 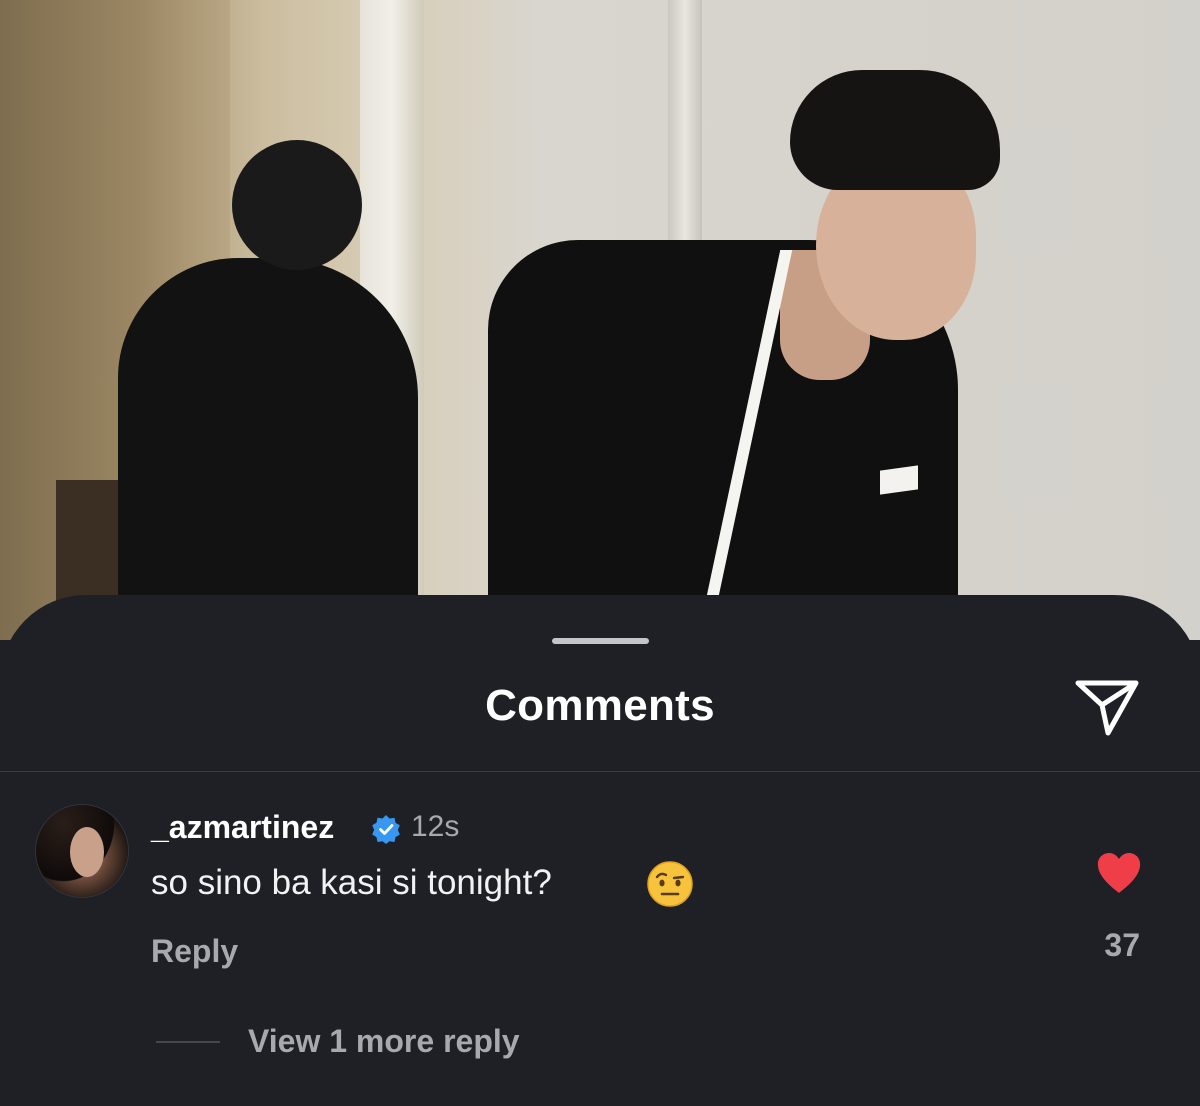 I want to click on share-send-icon, so click(x=1107, y=708).